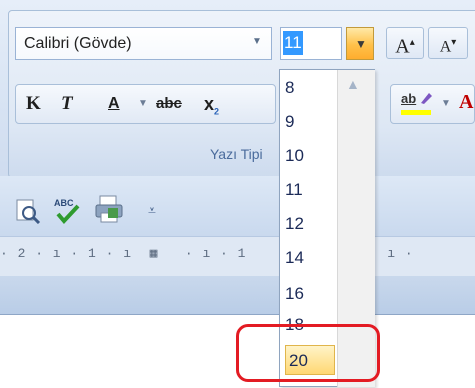 The width and height of the screenshot is (475, 388). I want to click on font-size-option-16: 16, so click(310, 294).